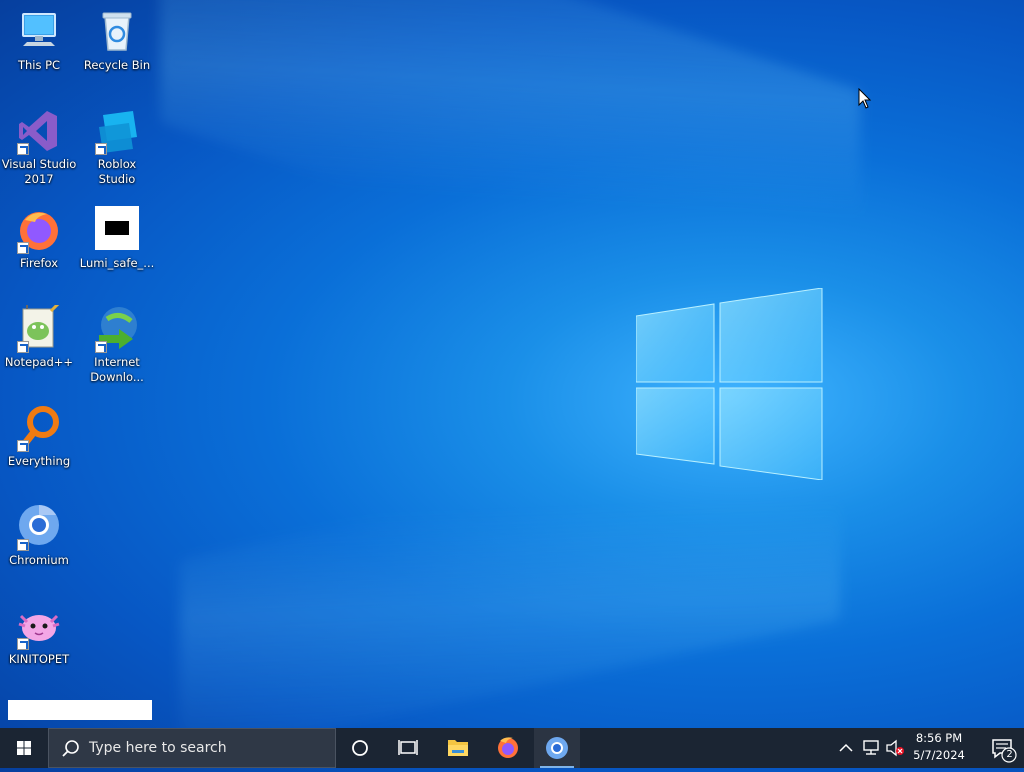  What do you see at coordinates (871, 748) in the screenshot?
I see `network-icon` at bounding box center [871, 748].